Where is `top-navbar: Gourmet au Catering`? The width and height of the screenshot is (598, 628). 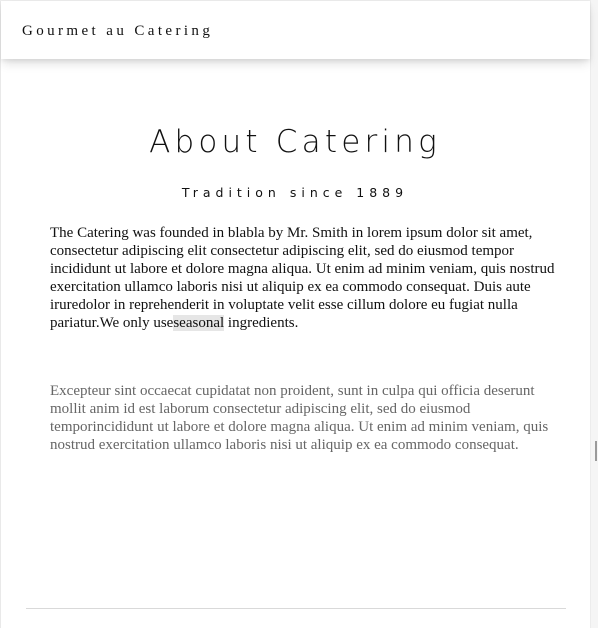
top-navbar: Gourmet au Catering is located at coordinates (295, 30).